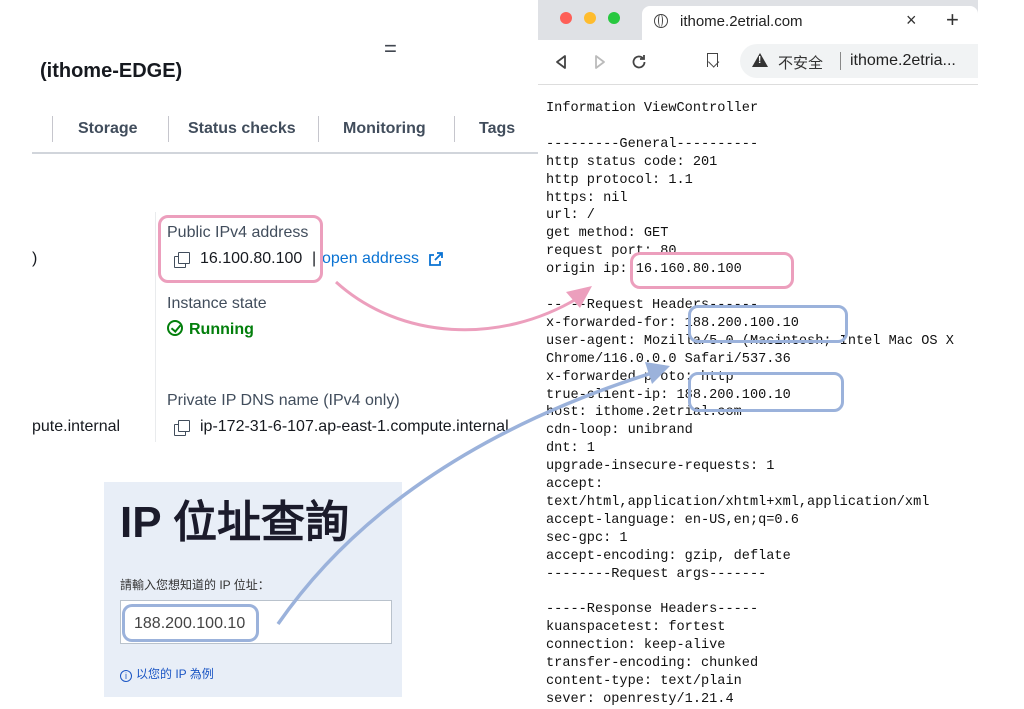 The image size is (1024, 709). Describe the element at coordinates (456, 306) in the screenshot. I see `pink-arrow` at that location.